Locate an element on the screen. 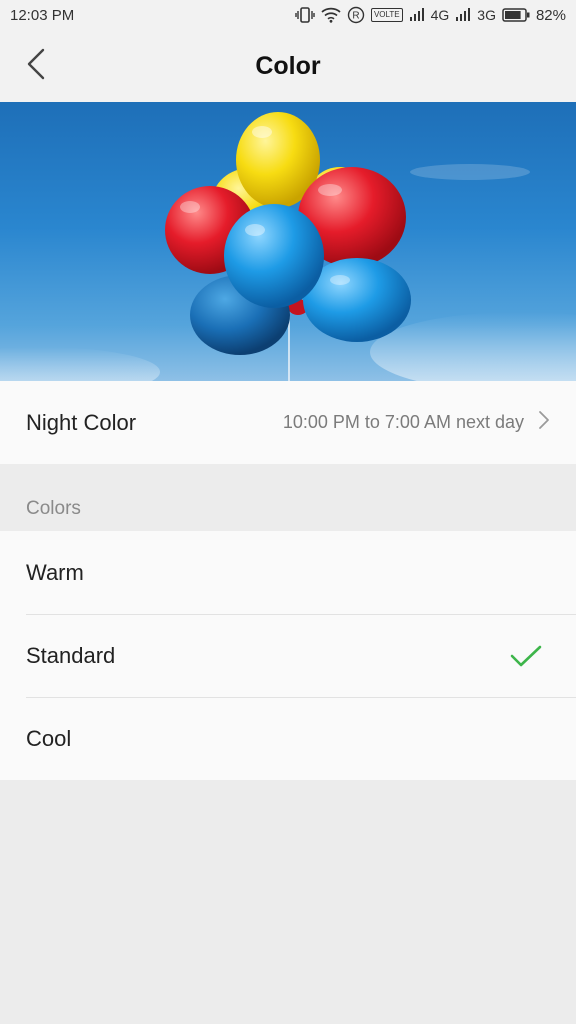  night-color-row: Night Color 10:00 PM to 7:00 AM next day is located at coordinates (288, 422).